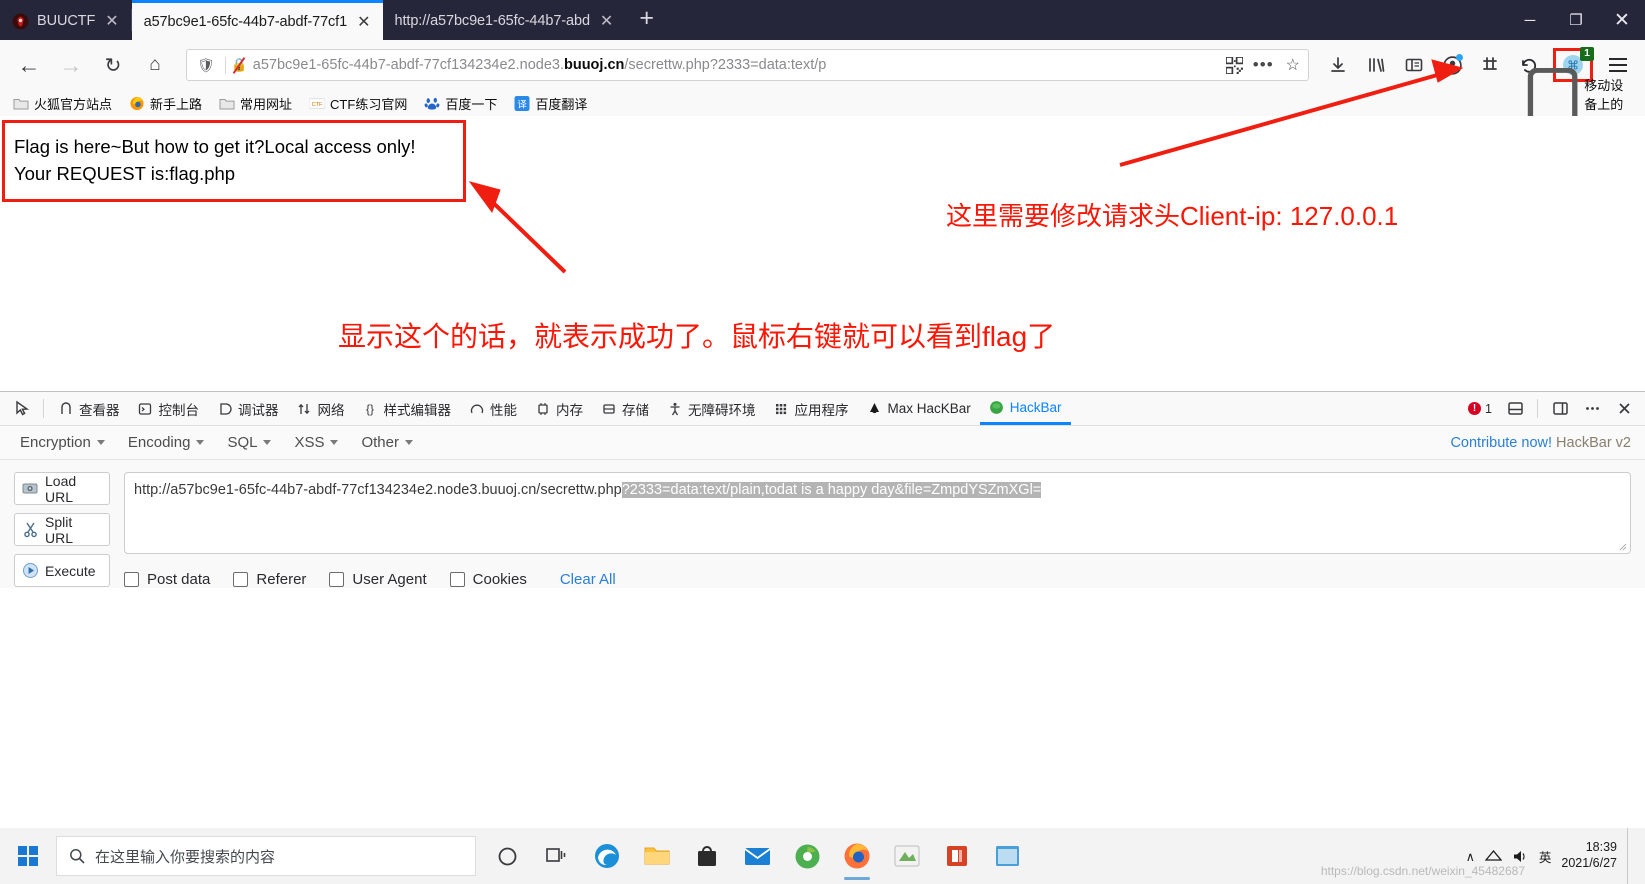  What do you see at coordinates (432, 103) in the screenshot?
I see `baidu-icon` at bounding box center [432, 103].